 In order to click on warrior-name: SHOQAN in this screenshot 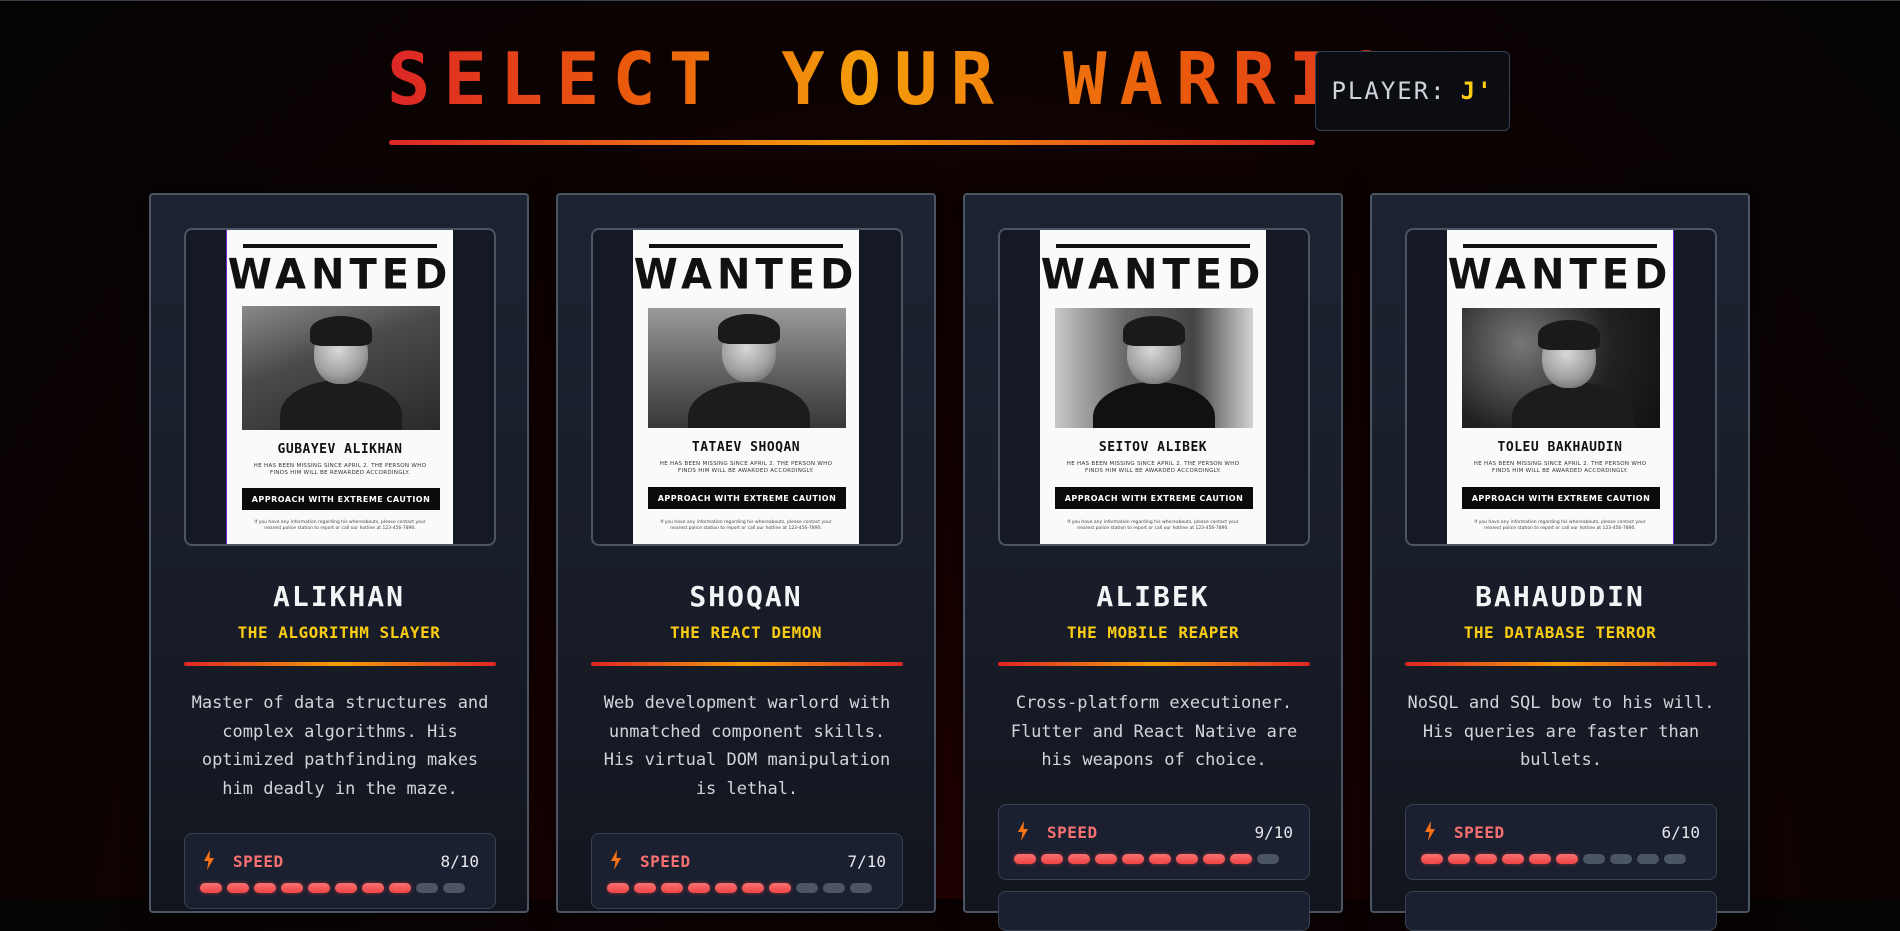, I will do `click(746, 596)`.